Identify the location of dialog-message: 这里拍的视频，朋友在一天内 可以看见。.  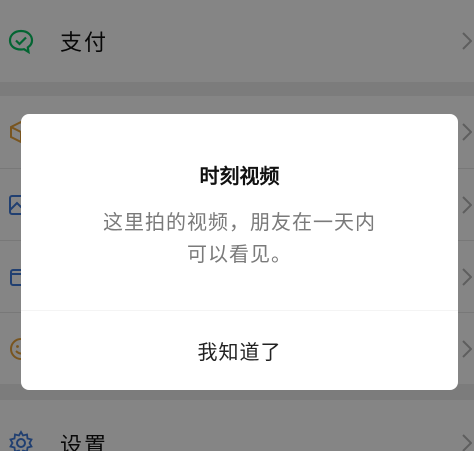
(239, 238).